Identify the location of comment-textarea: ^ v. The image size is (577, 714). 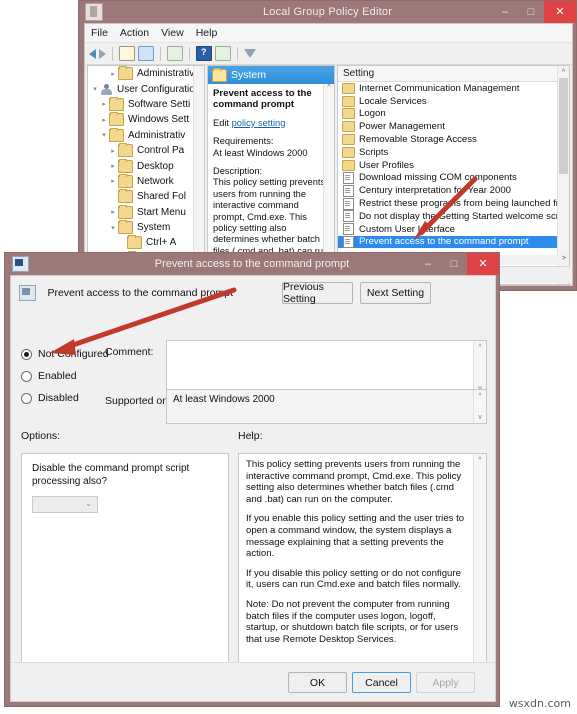
(326, 367).